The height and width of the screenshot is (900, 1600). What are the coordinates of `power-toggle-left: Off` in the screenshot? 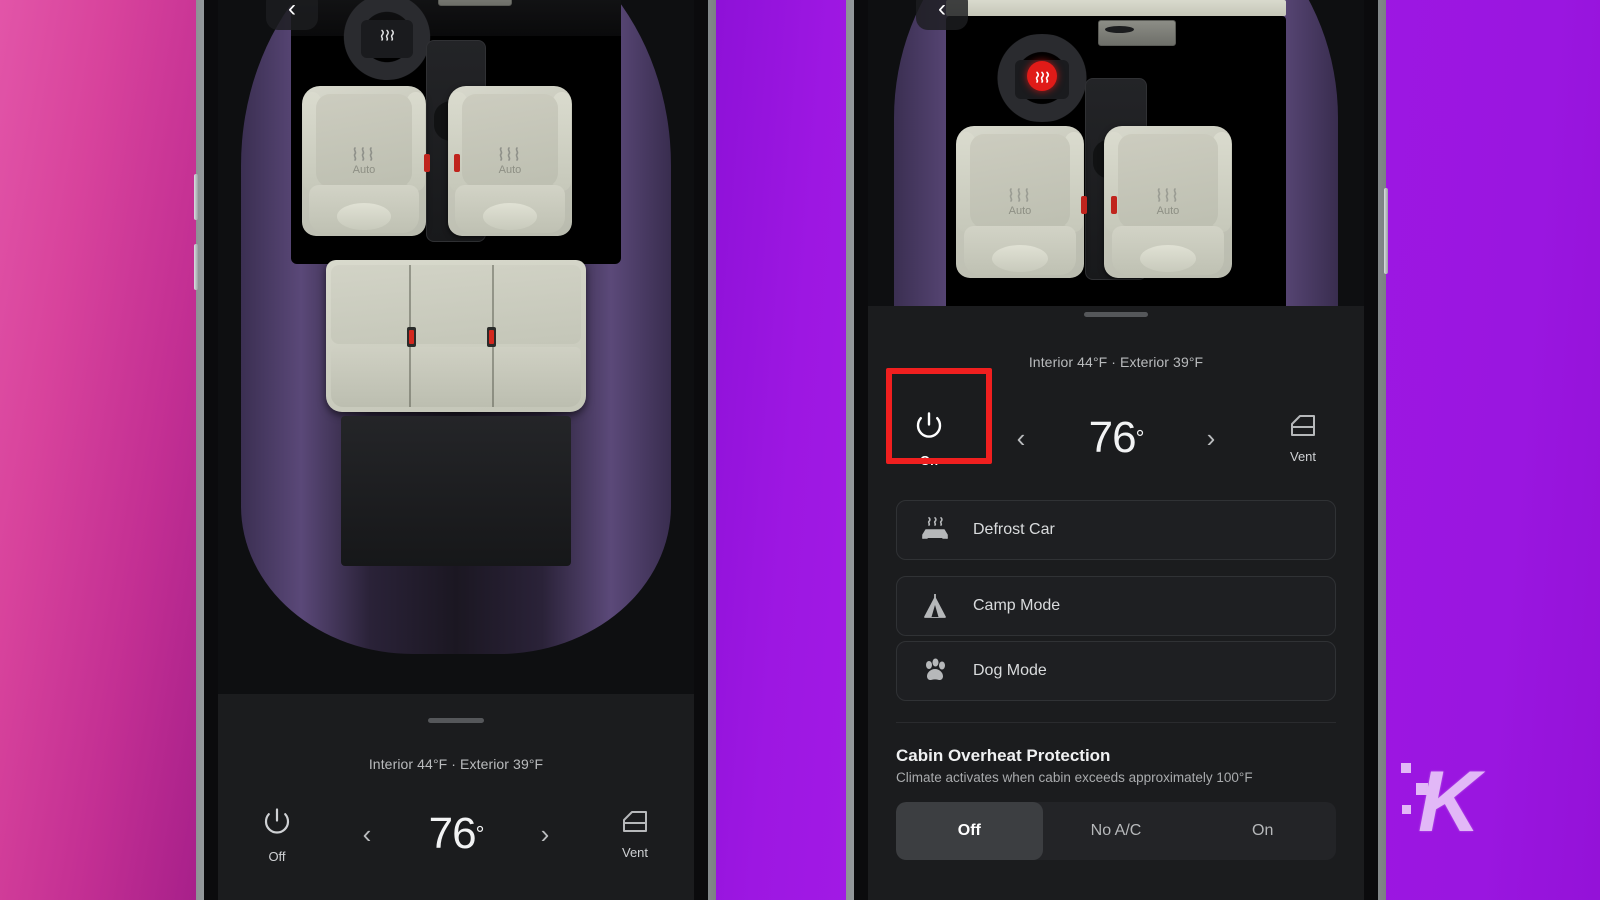 It's located at (277, 834).